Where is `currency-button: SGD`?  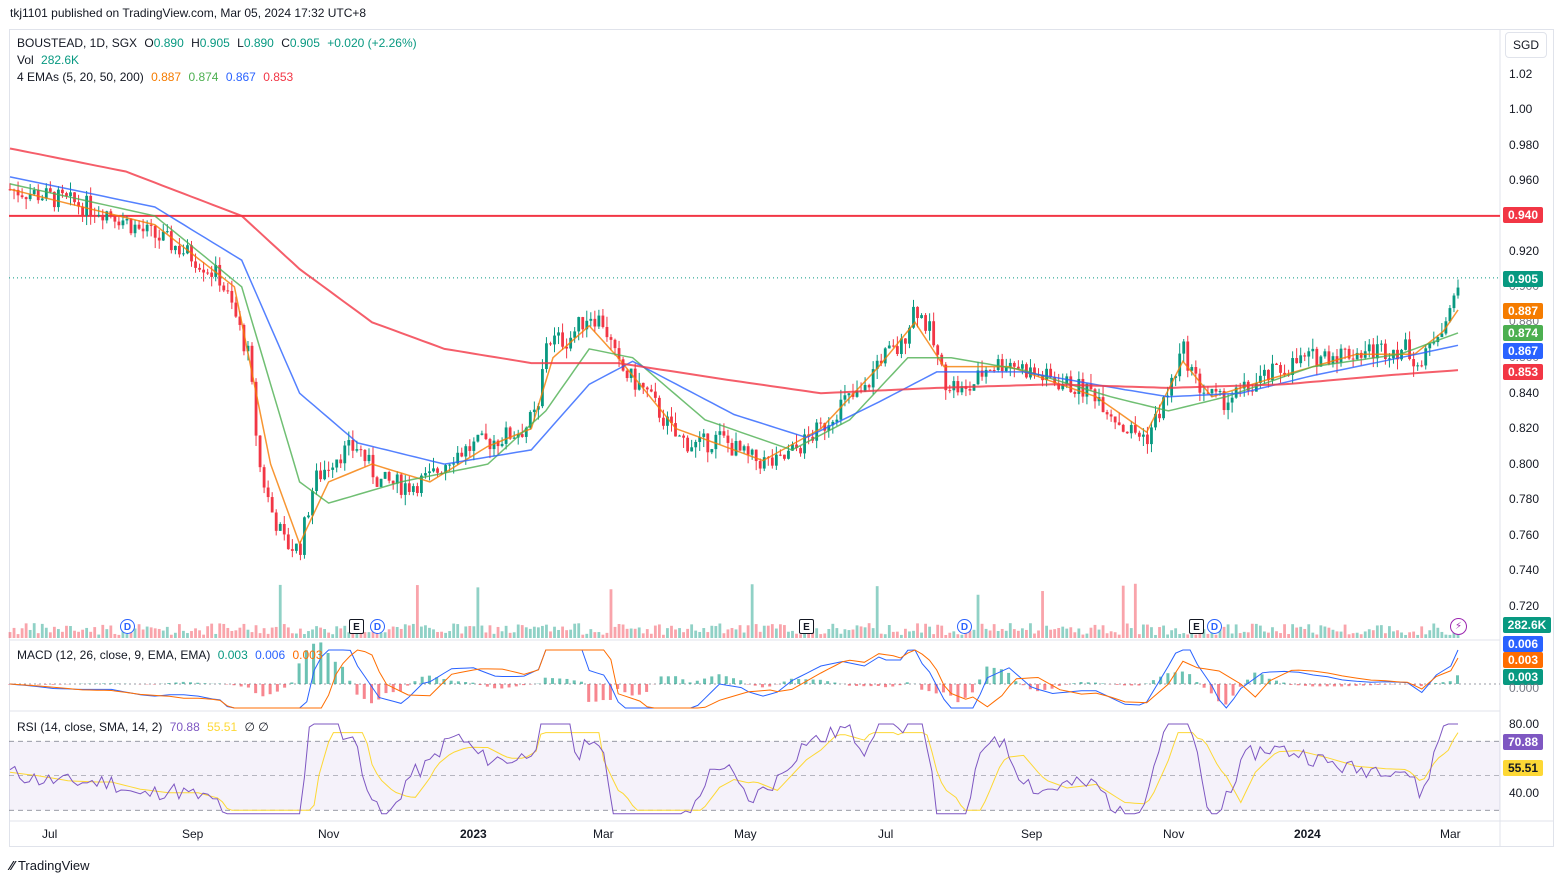
currency-button: SGD is located at coordinates (1526, 45).